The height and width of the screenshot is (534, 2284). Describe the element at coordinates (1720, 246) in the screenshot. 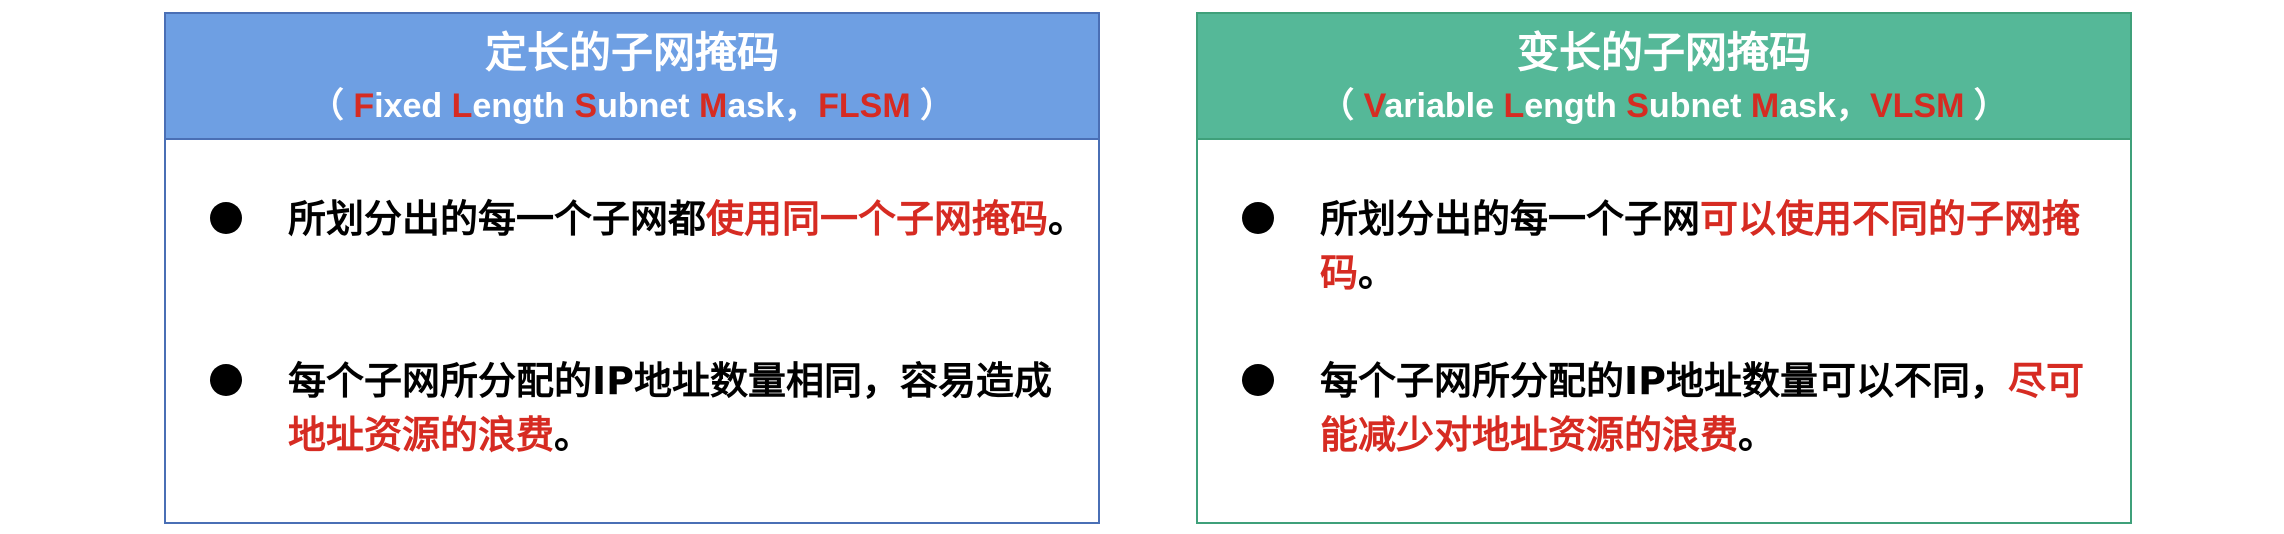

I see `bullet-text: 所划分出的每一个子网可以使用不同的子网掩码。` at that location.